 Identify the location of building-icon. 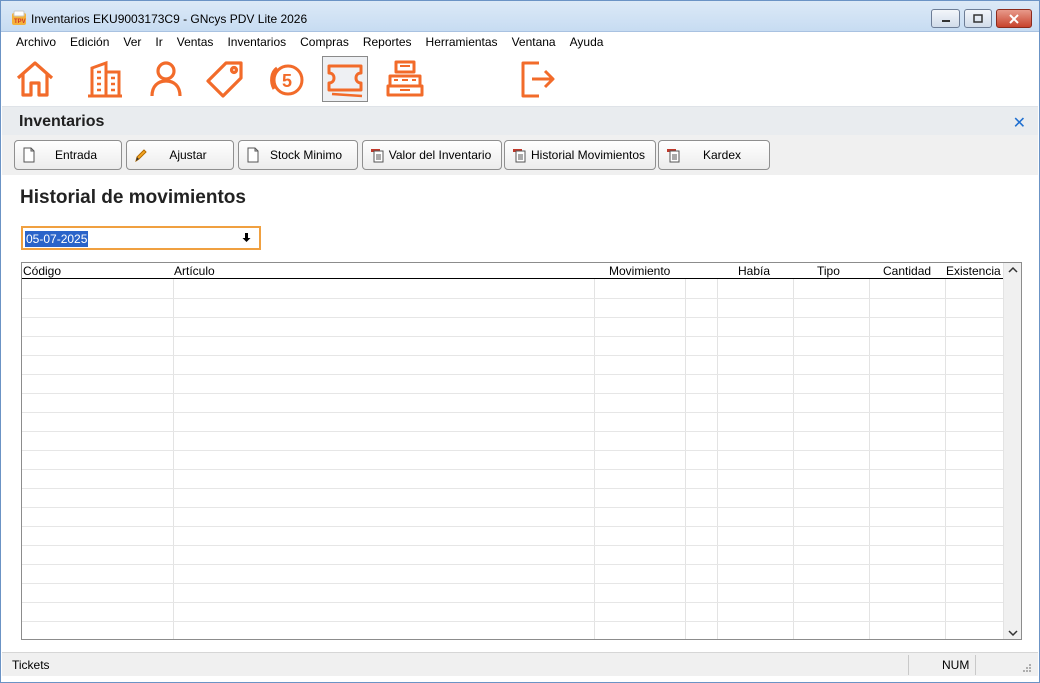
(105, 79).